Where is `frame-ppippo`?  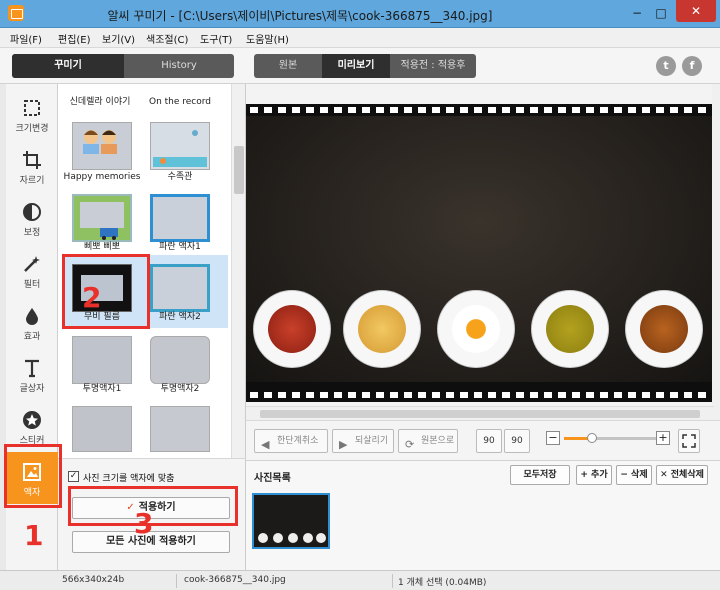
frame-ppippo is located at coordinates (102, 218).